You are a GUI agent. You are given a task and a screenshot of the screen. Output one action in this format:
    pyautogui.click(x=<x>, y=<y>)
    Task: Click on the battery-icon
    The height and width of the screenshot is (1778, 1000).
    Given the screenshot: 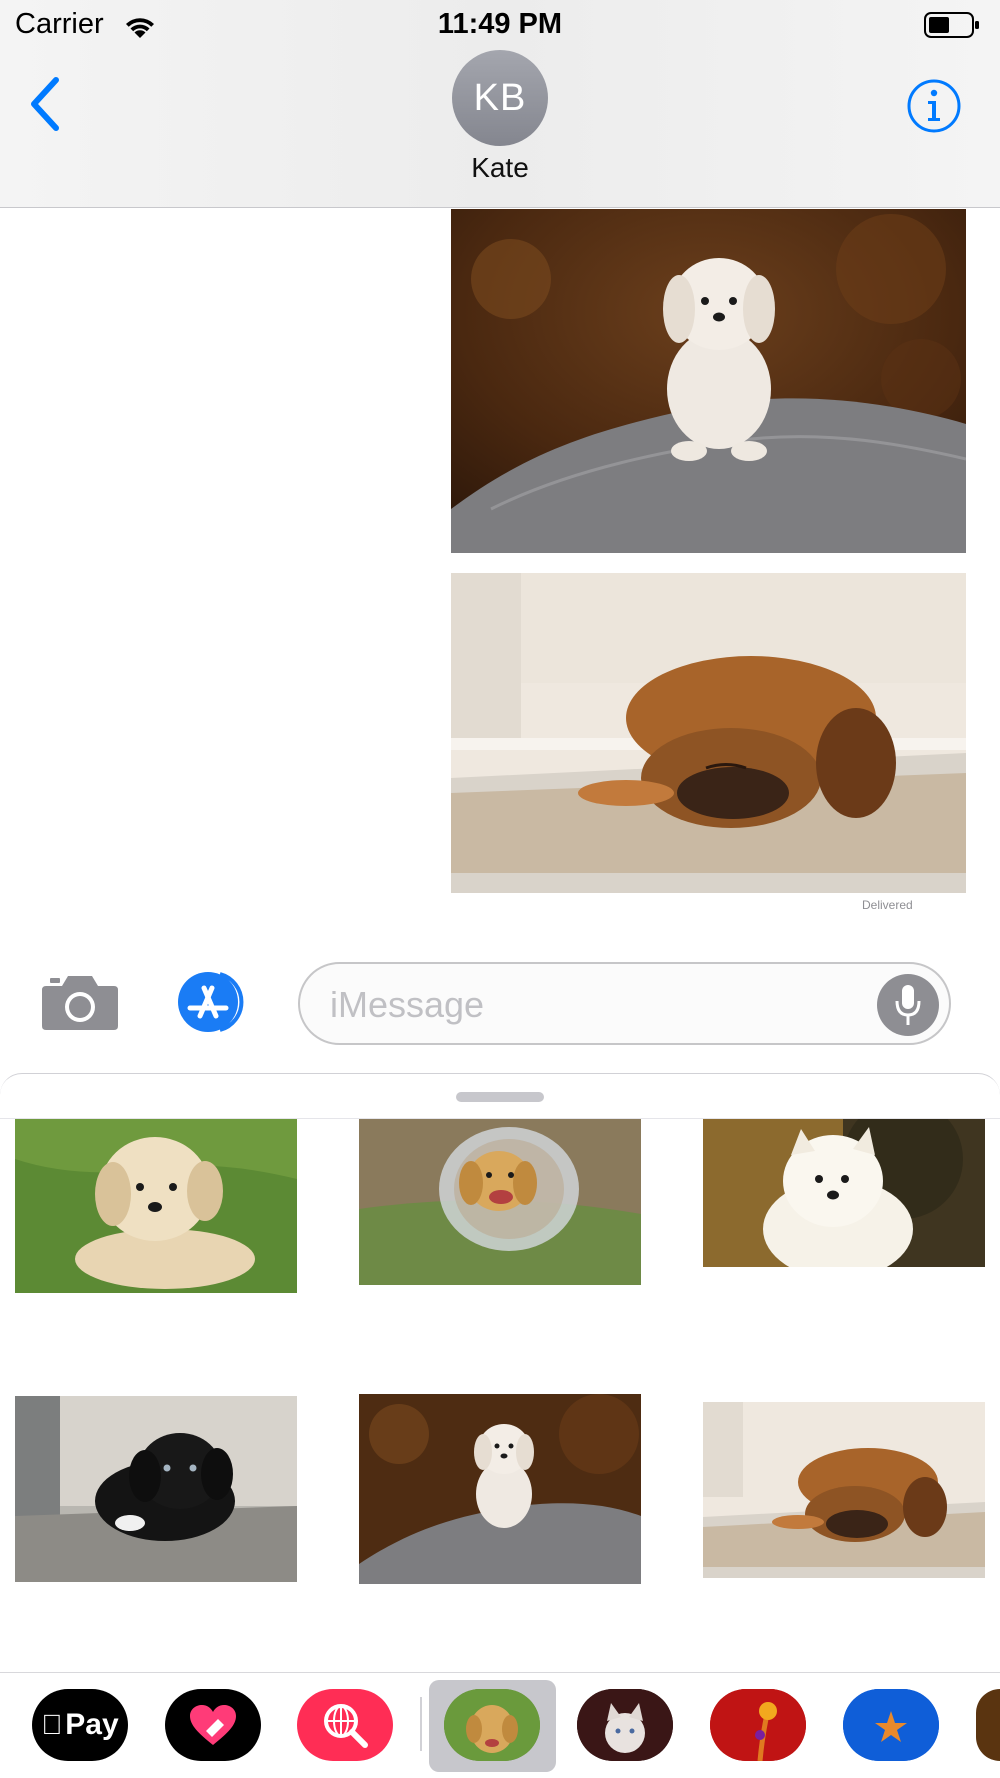 What is the action you would take?
    pyautogui.click(x=951, y=25)
    